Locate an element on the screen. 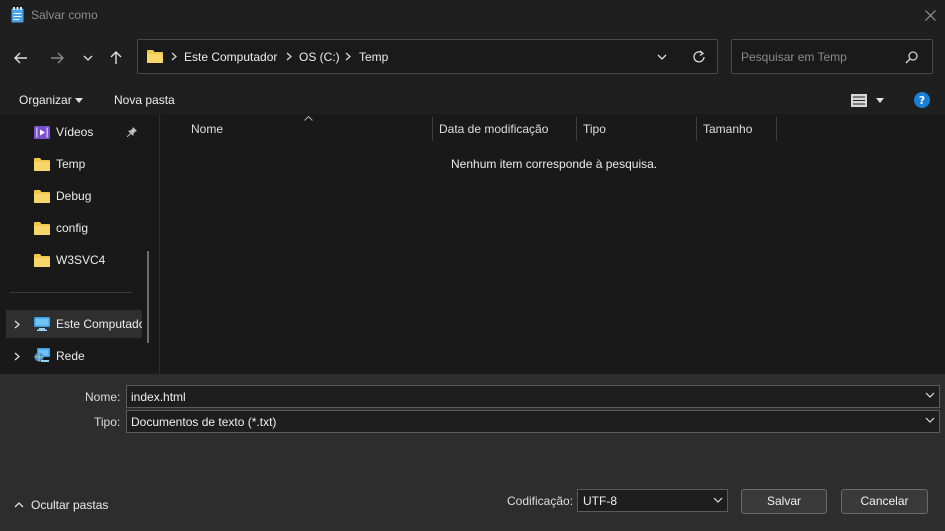 The image size is (945, 531). back-button is located at coordinates (21, 58).